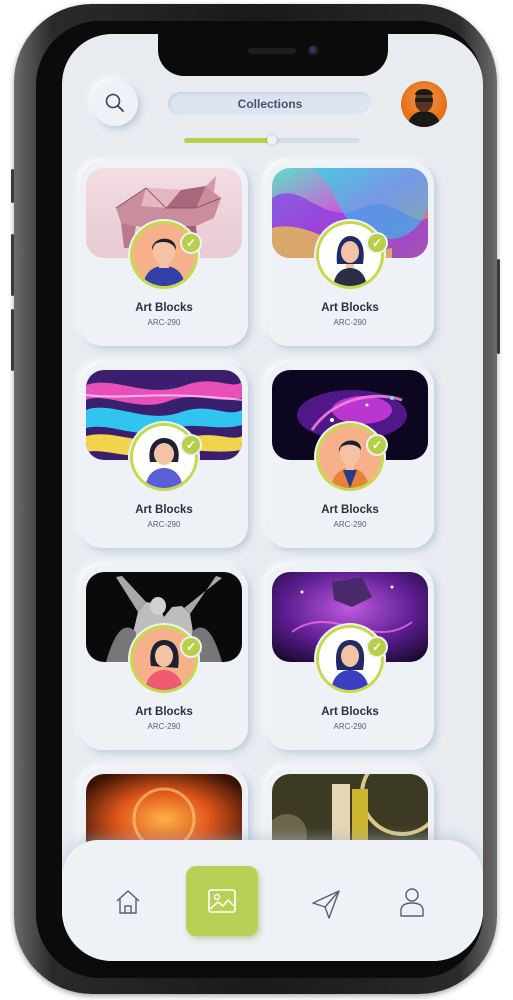 The image size is (513, 1000). Describe the element at coordinates (228, 140) in the screenshot. I see `slider-fill` at that location.